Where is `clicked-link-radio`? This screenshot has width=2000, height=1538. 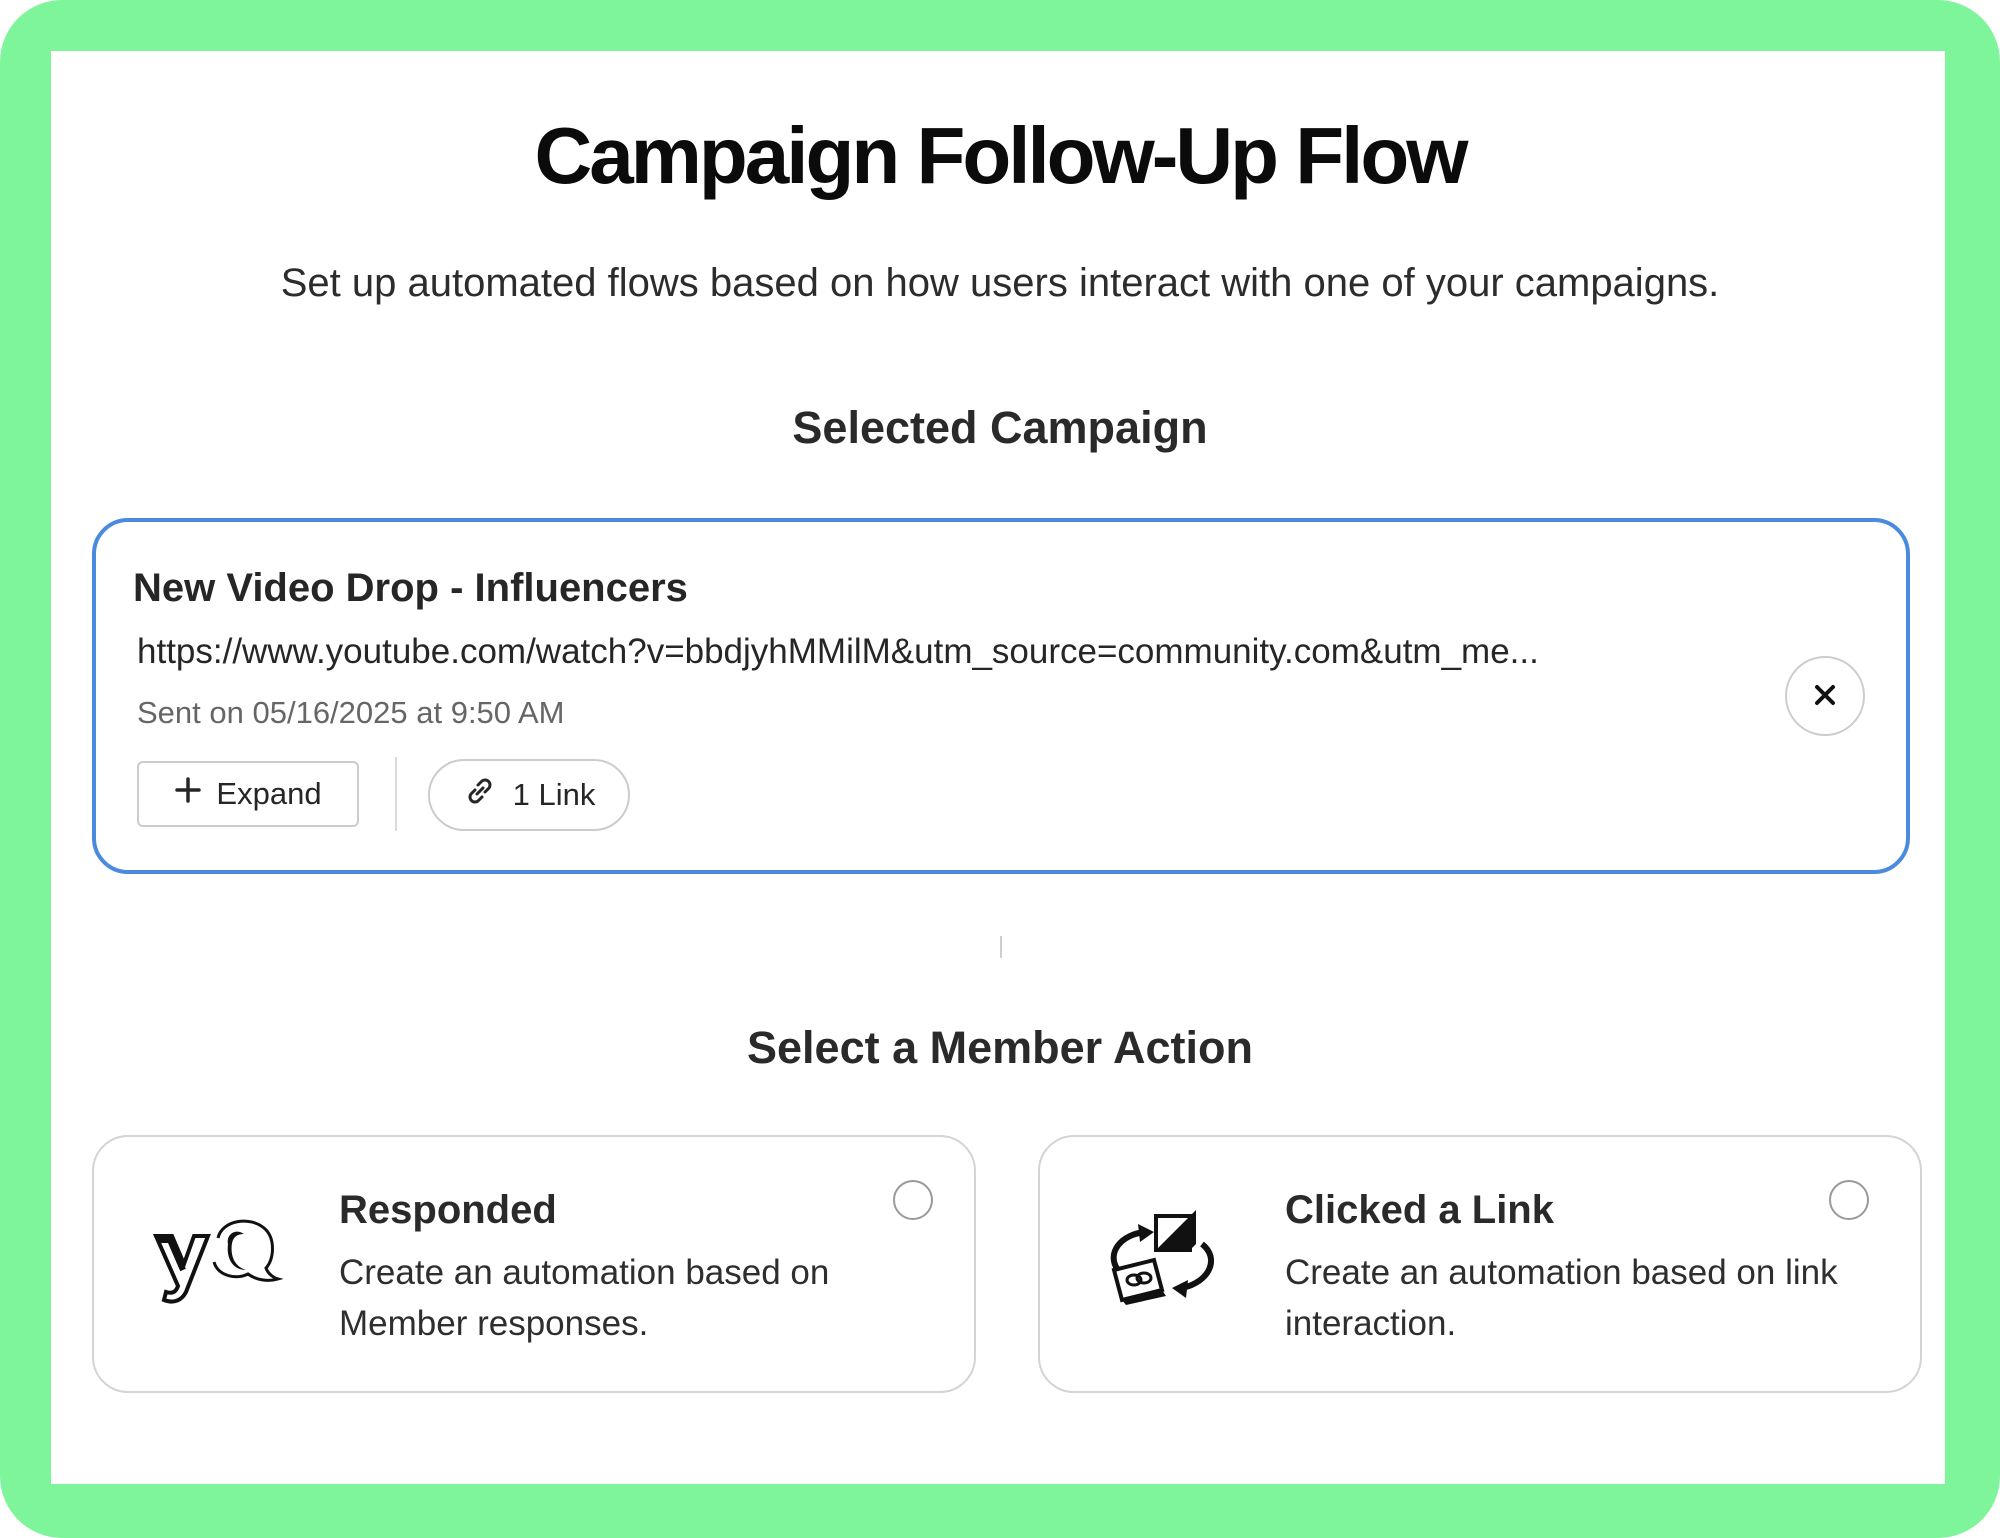 clicked-link-radio is located at coordinates (1849, 1200).